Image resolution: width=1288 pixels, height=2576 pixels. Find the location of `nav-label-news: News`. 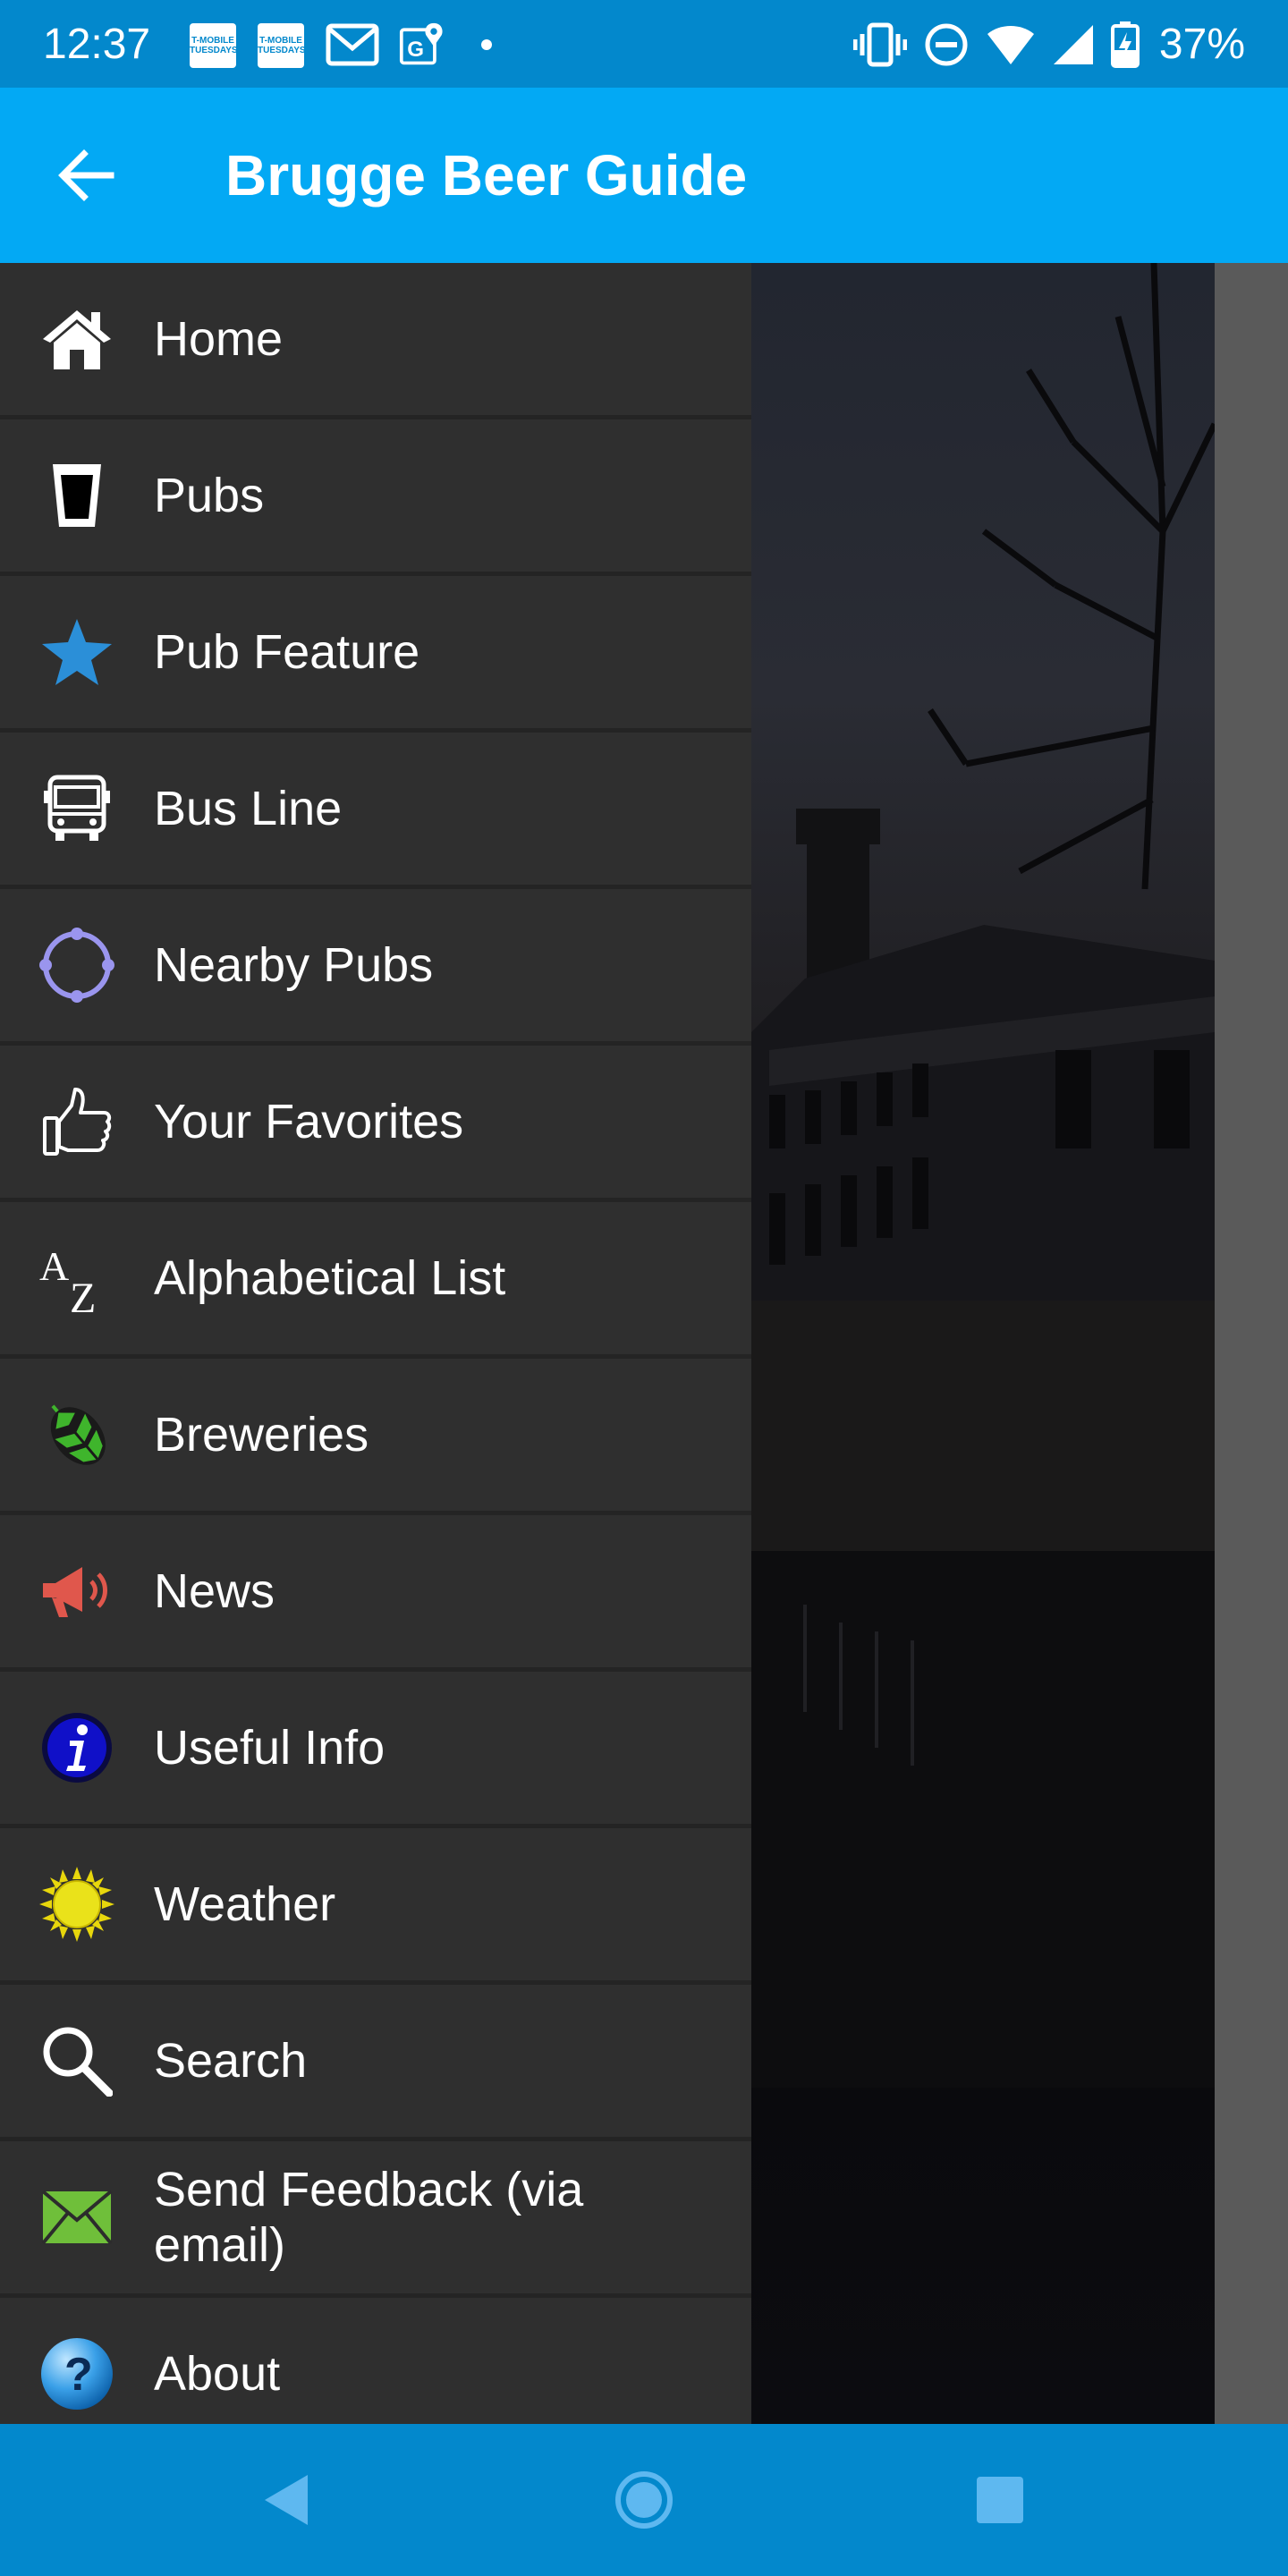

nav-label-news: News is located at coordinates (214, 1591).